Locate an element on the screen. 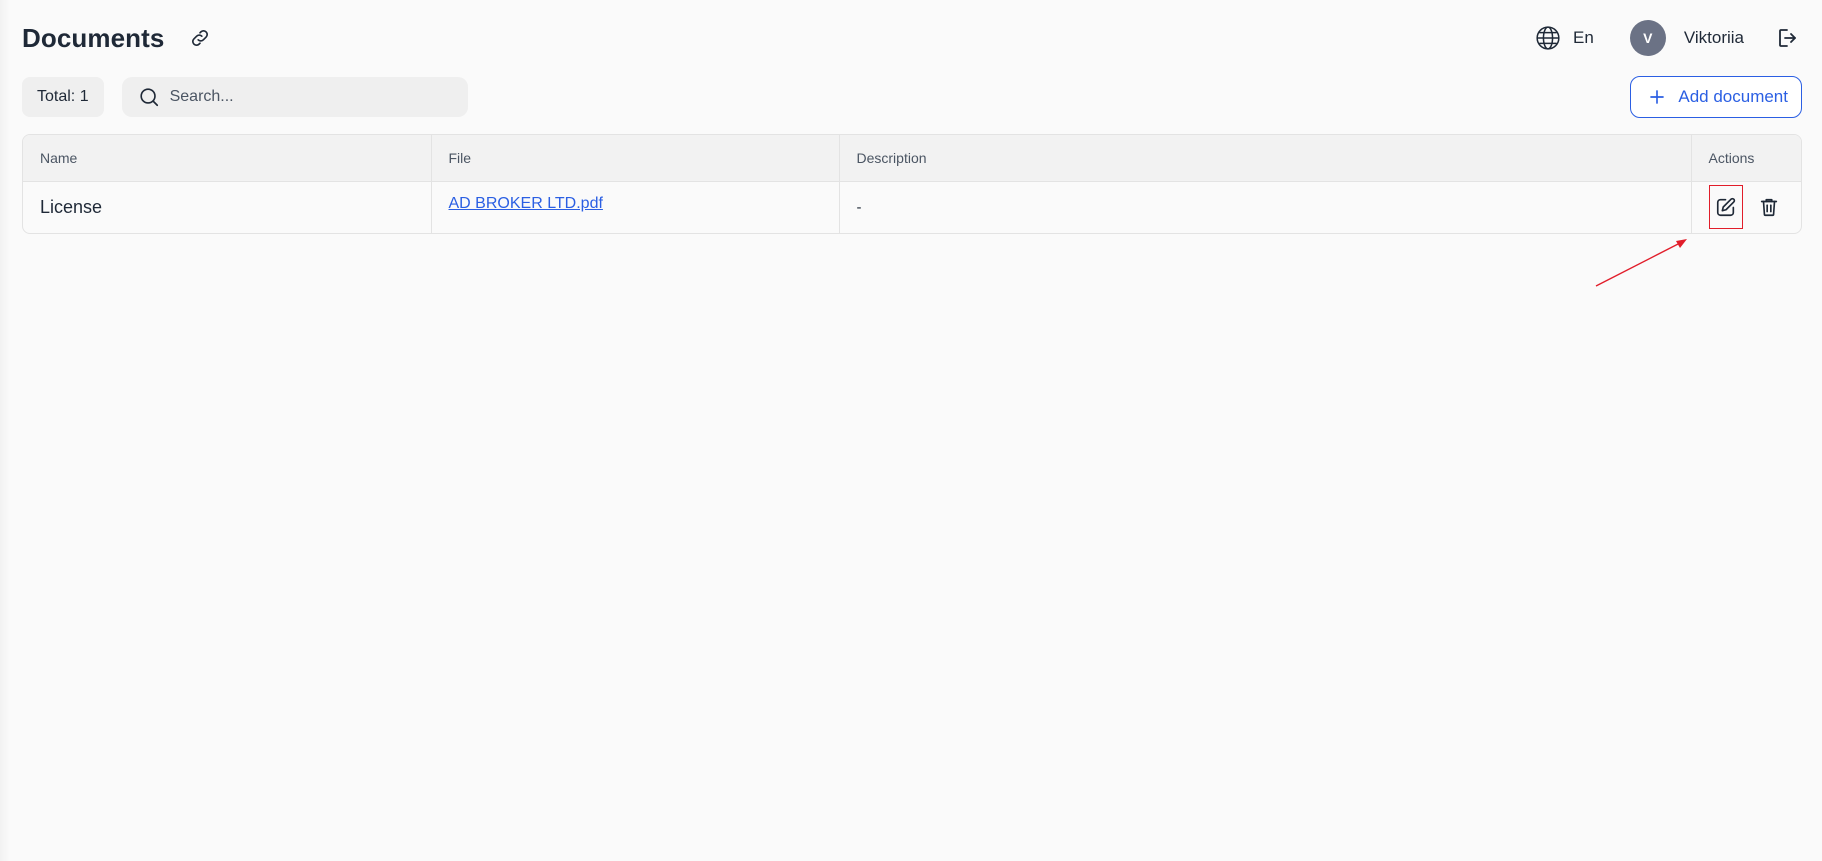 The width and height of the screenshot is (1822, 861). title-group: Documents is located at coordinates (118, 38).